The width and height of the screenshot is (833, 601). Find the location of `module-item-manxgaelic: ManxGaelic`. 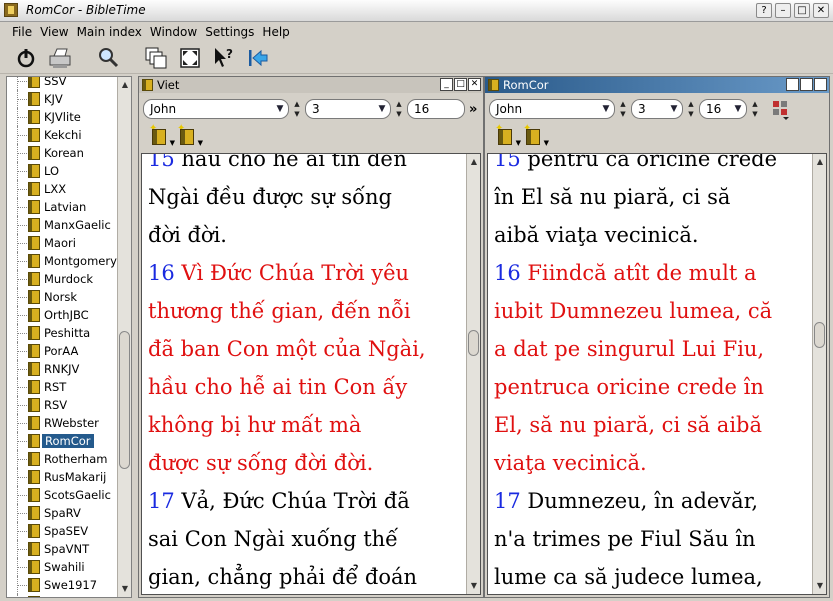

module-item-manxgaelic: ManxGaelic is located at coordinates (63, 225).